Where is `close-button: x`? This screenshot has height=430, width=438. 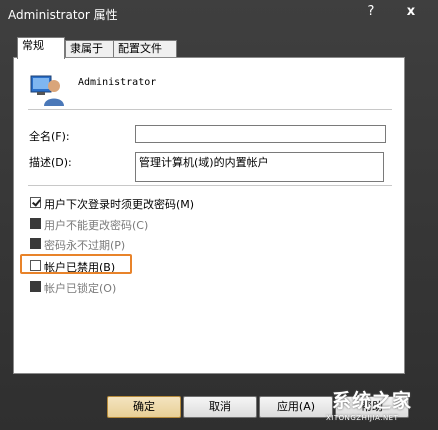
close-button: x is located at coordinates (411, 12).